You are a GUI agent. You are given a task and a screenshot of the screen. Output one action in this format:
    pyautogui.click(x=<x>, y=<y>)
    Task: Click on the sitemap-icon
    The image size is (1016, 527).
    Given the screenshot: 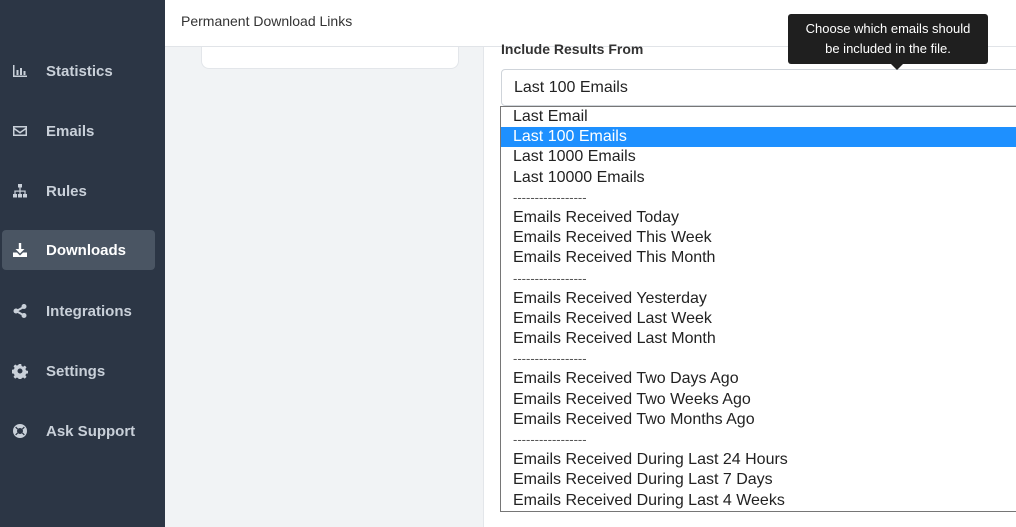 What is the action you would take?
    pyautogui.click(x=20, y=191)
    